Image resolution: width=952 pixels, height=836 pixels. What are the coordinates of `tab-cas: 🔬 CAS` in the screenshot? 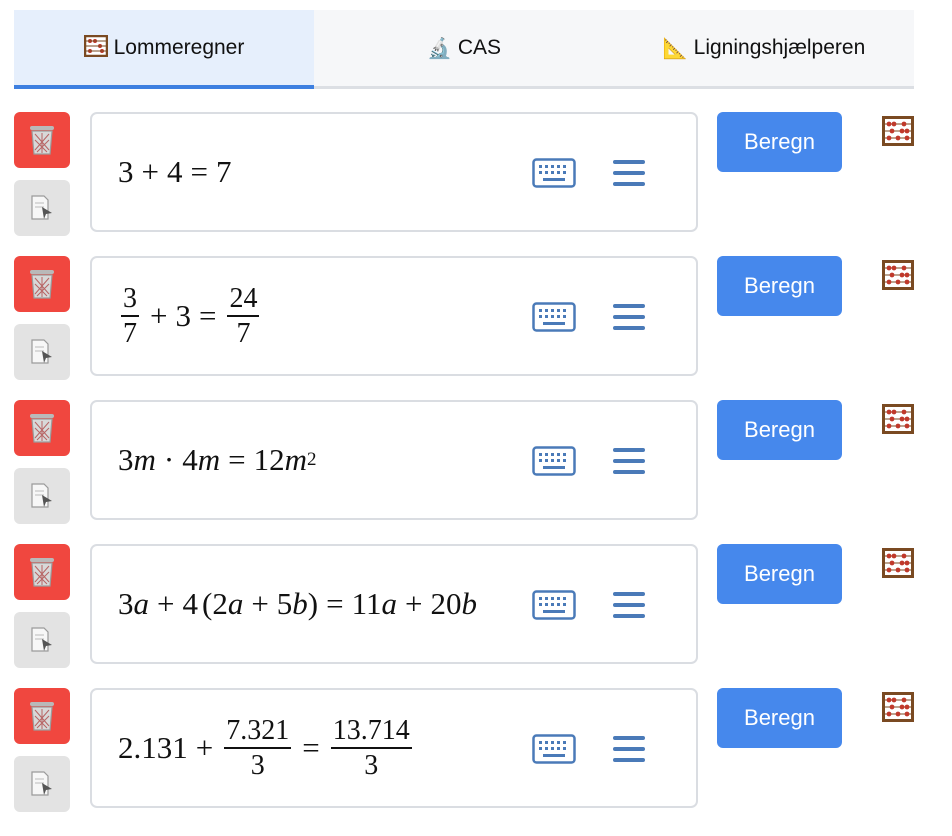 It's located at (464, 48).